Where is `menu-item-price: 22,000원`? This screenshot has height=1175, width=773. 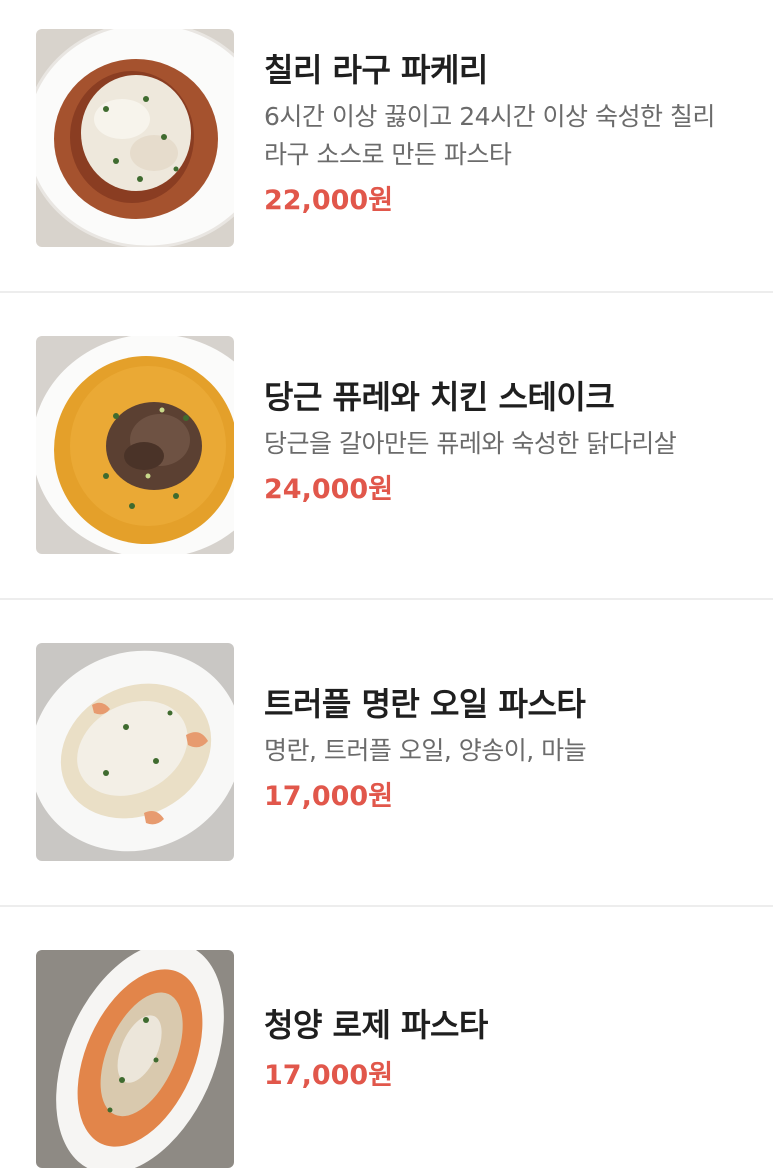 menu-item-price: 22,000원 is located at coordinates (329, 200).